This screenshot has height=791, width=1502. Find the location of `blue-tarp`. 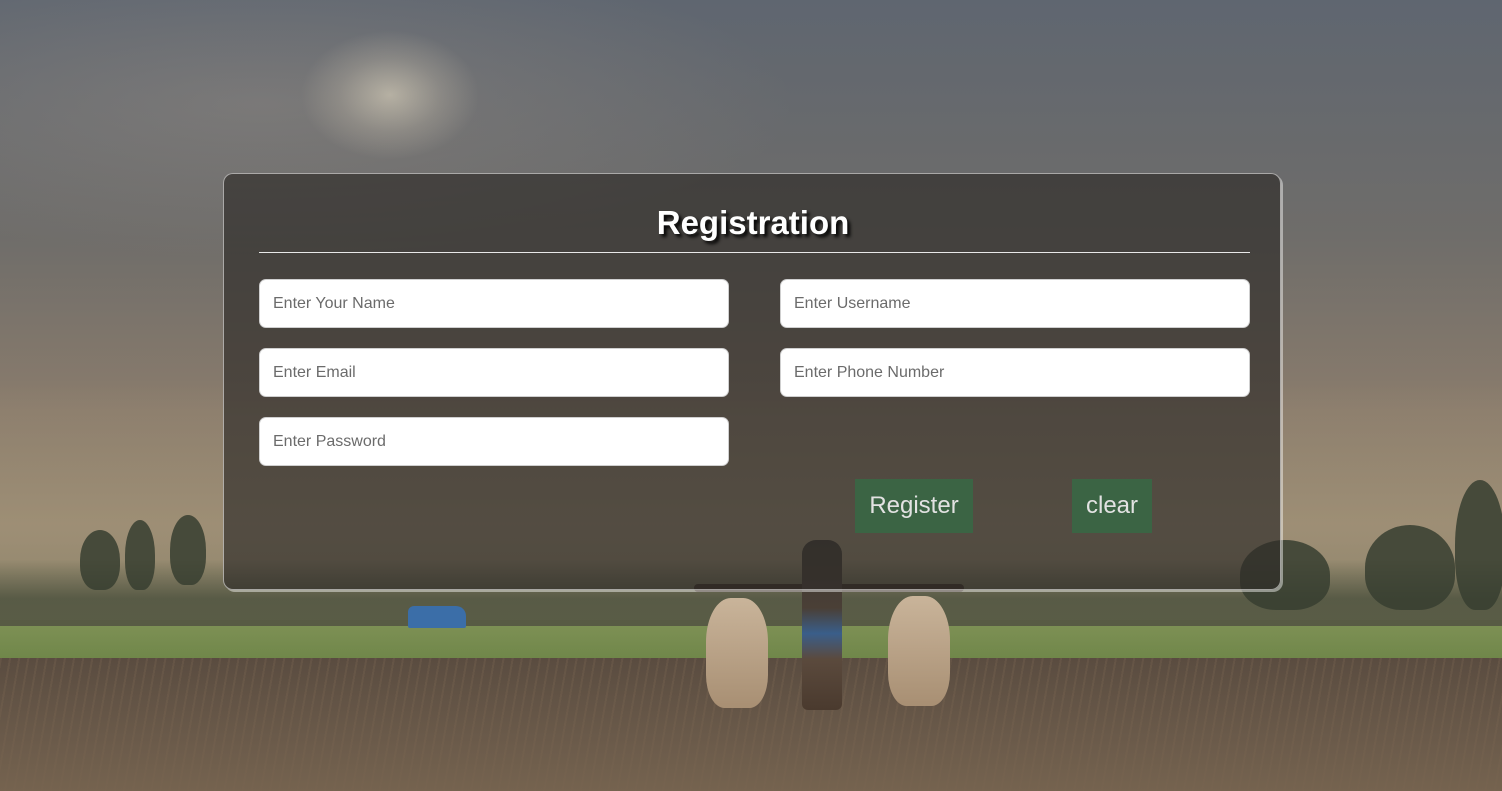

blue-tarp is located at coordinates (437, 617).